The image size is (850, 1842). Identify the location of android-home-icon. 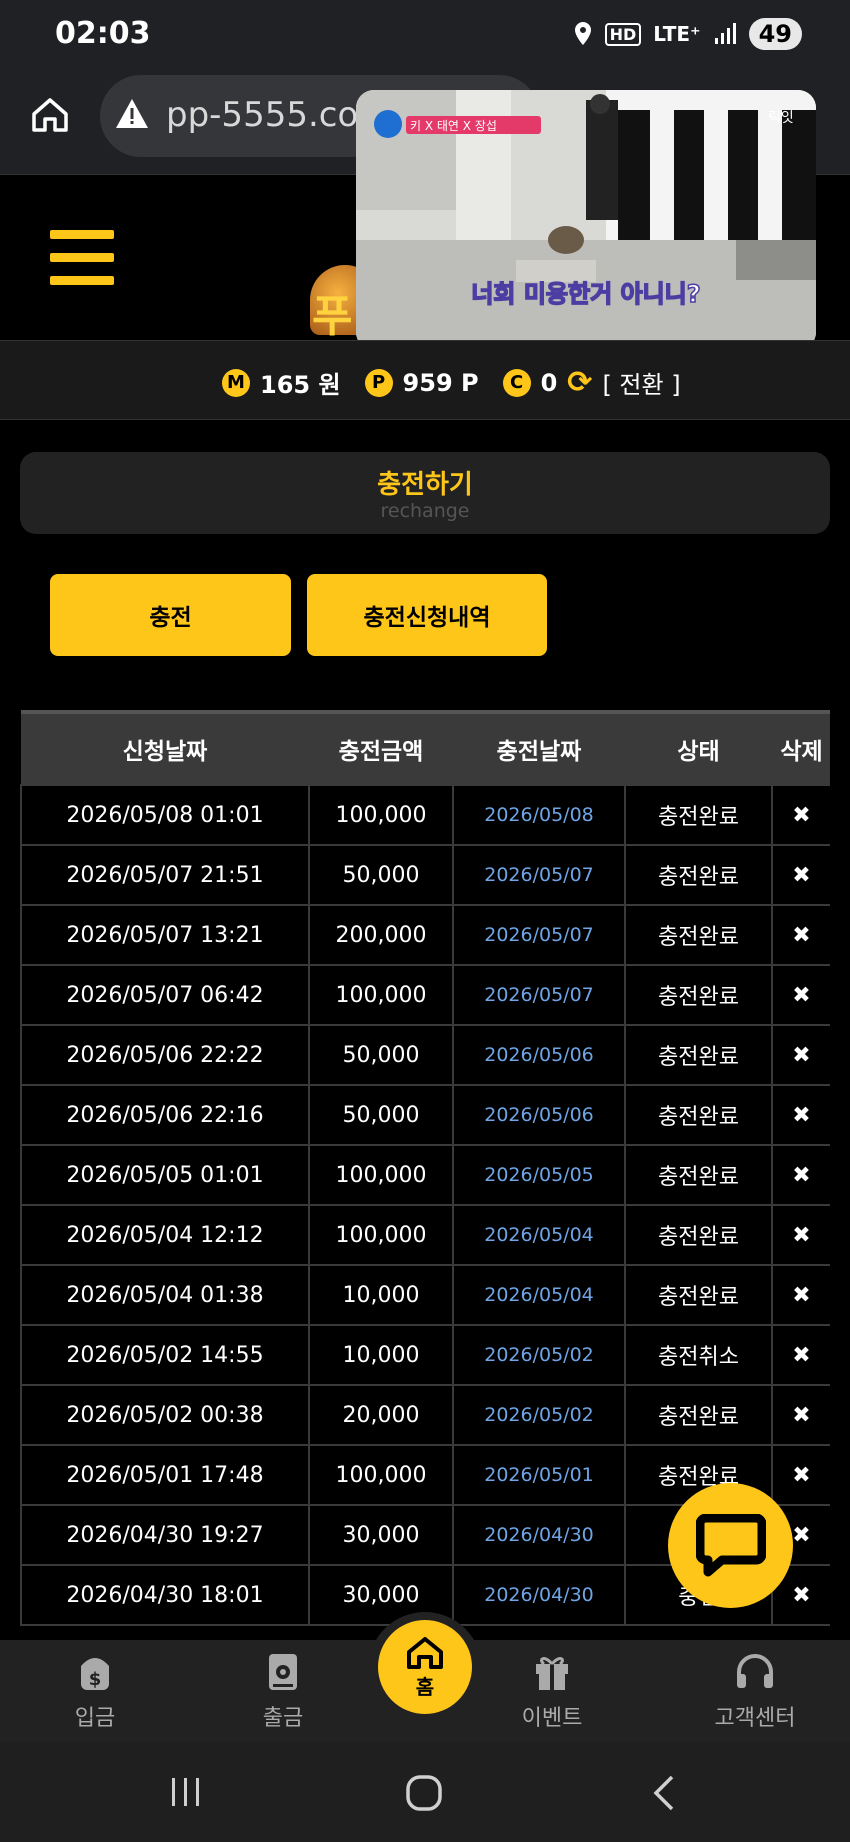
(424, 1793).